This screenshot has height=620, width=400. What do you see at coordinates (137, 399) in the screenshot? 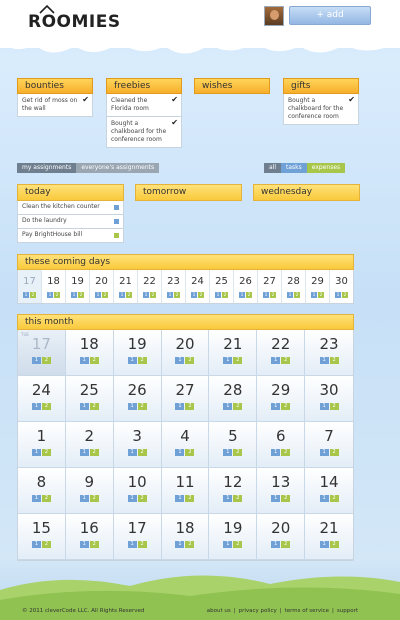
I see `month-day-cell: 26 1 2` at bounding box center [137, 399].